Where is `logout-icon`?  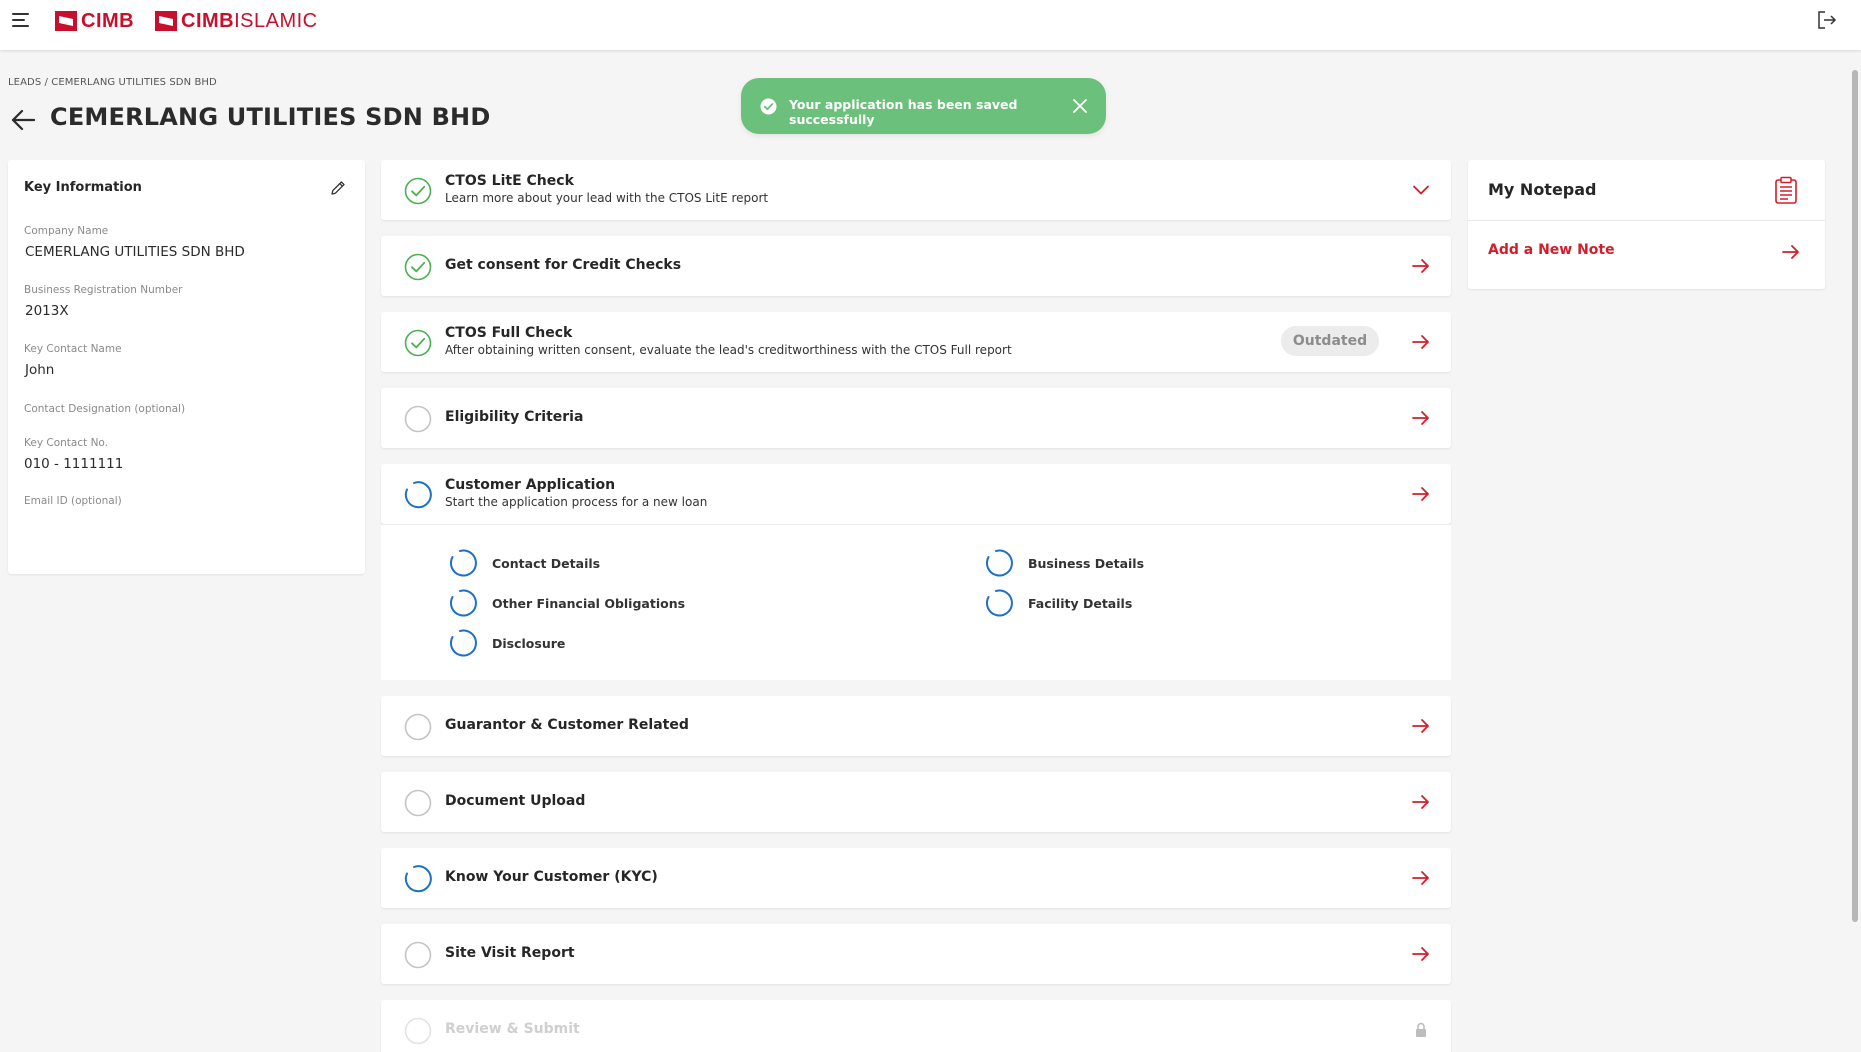
logout-icon is located at coordinates (1827, 20).